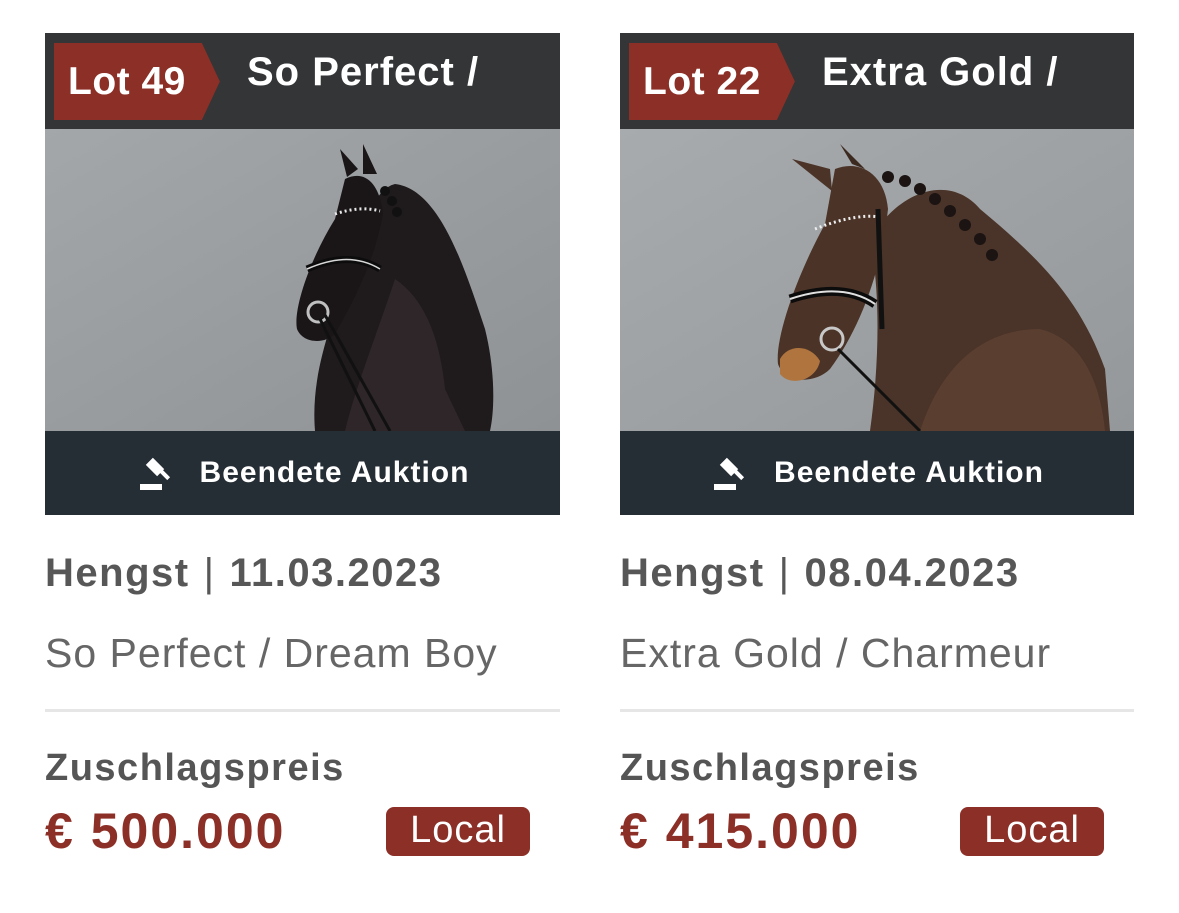 This screenshot has width=1179, height=913. What do you see at coordinates (165, 831) in the screenshot?
I see `price-value: € 500.000` at bounding box center [165, 831].